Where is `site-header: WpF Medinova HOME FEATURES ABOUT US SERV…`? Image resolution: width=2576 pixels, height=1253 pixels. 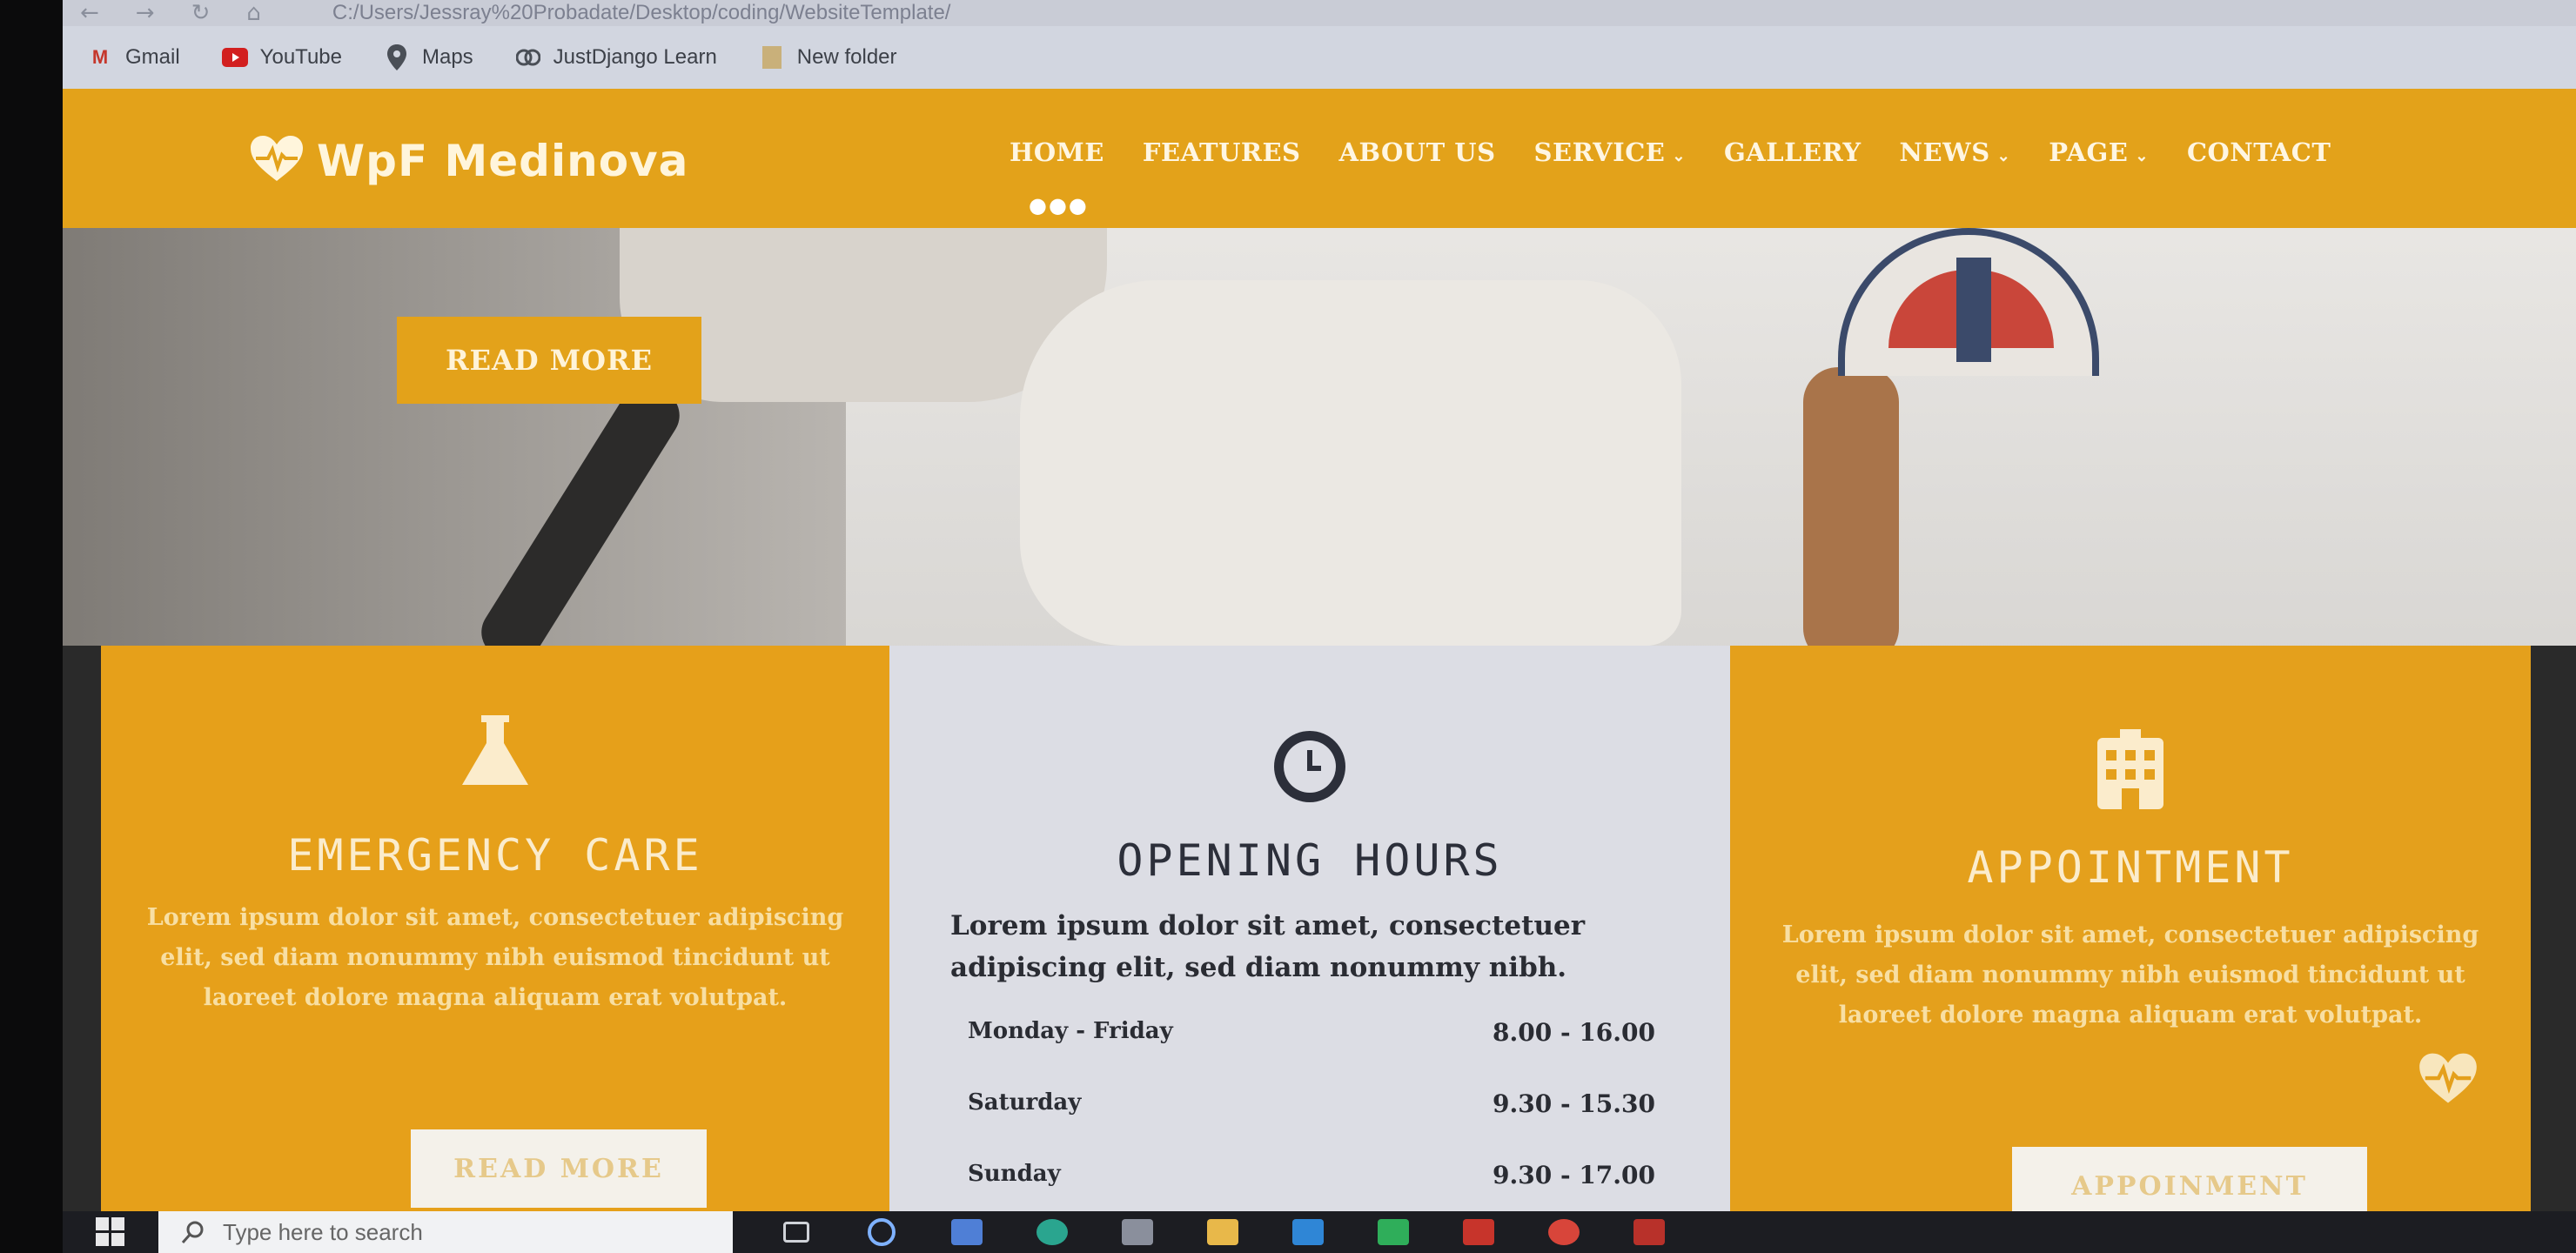 site-header: WpF Medinova HOME FEATURES ABOUT US SERV… is located at coordinates (1320, 158).